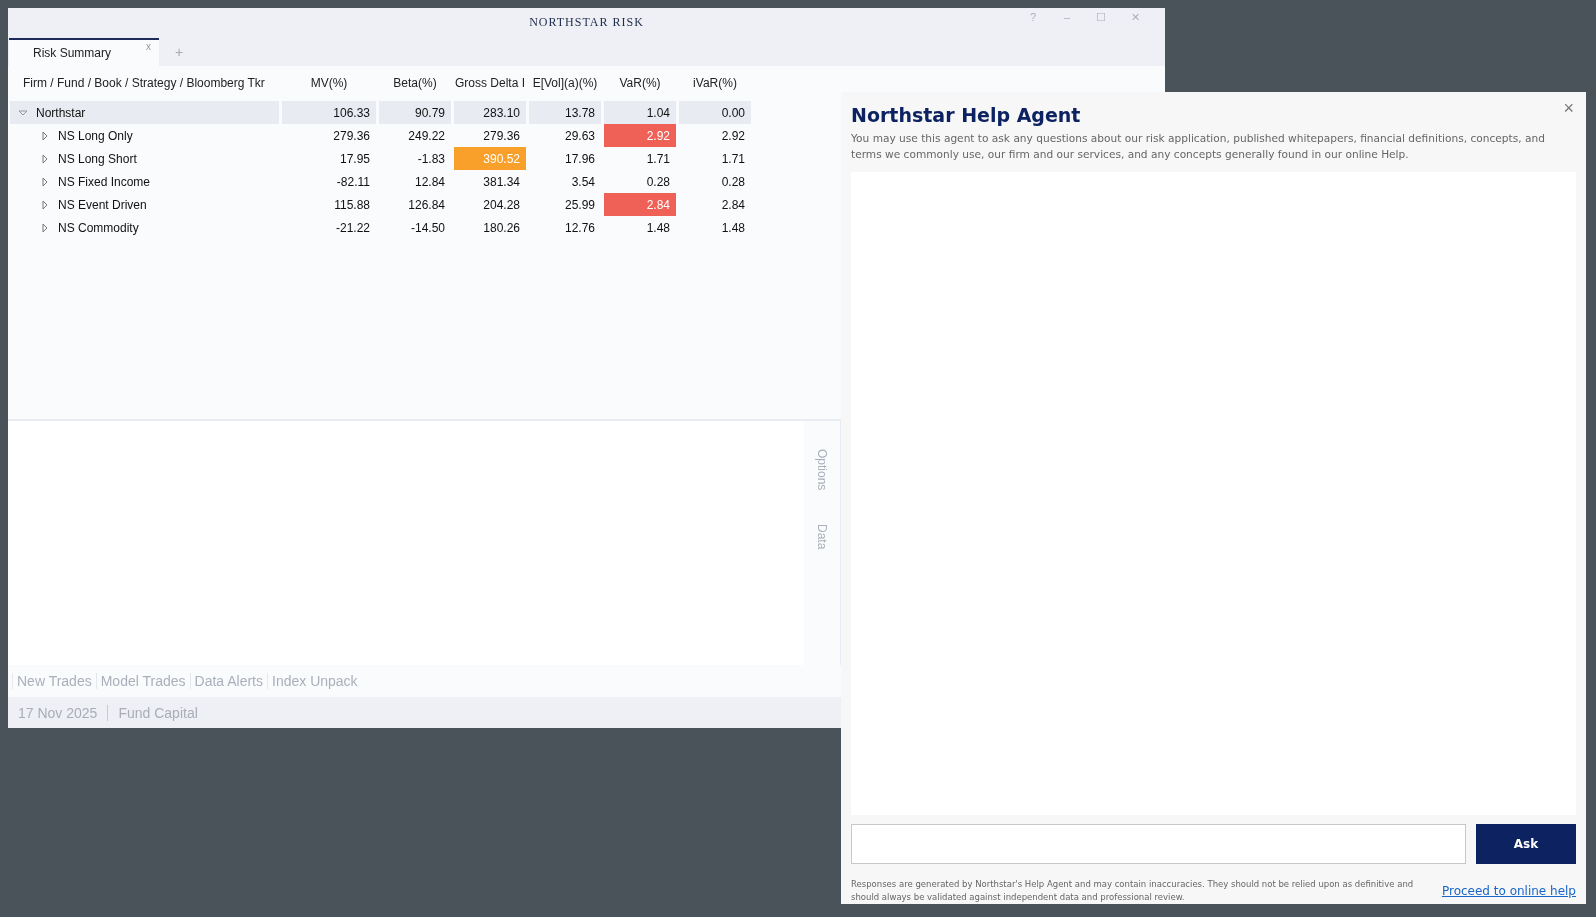 Image resolution: width=1596 pixels, height=917 pixels. What do you see at coordinates (1568, 108) in the screenshot?
I see `close-button: ×` at bounding box center [1568, 108].